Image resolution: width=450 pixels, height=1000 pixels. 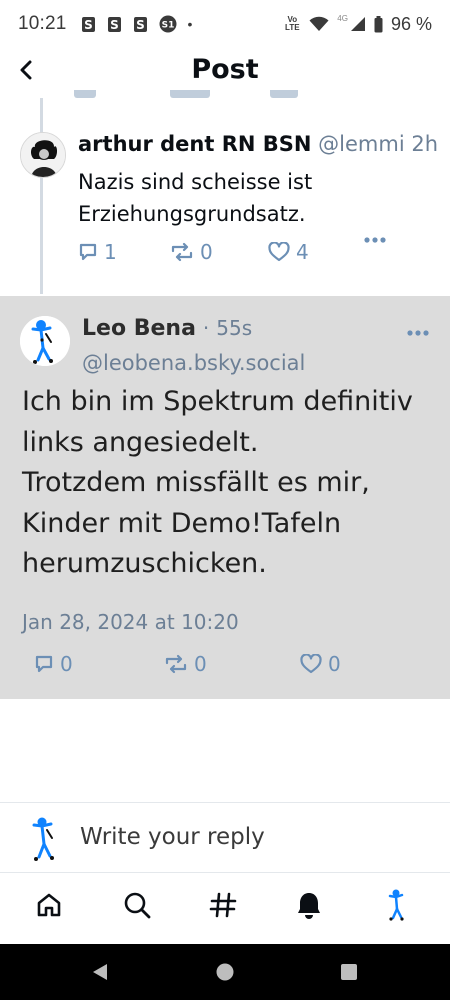 I want to click on author-handle: @leobena.bsky.social, so click(x=193, y=363).